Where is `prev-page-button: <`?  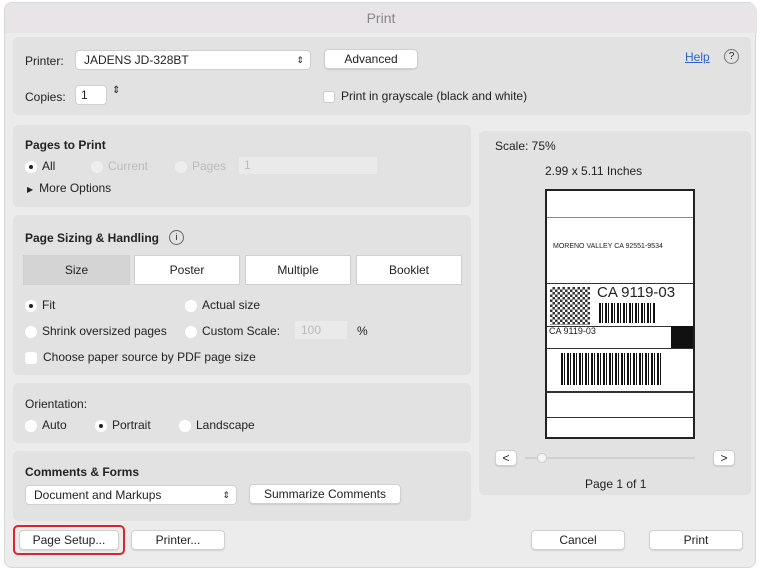 prev-page-button: < is located at coordinates (506, 458).